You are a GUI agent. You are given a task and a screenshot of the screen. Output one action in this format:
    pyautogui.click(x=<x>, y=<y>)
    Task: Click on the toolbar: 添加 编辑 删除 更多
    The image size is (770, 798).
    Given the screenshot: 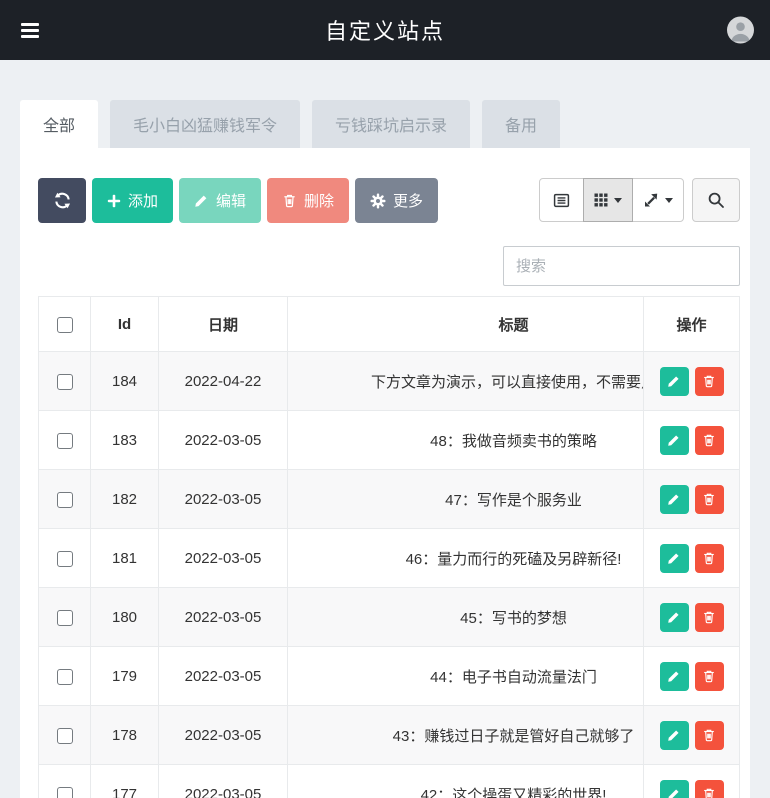 What is the action you would take?
    pyautogui.click(x=389, y=200)
    